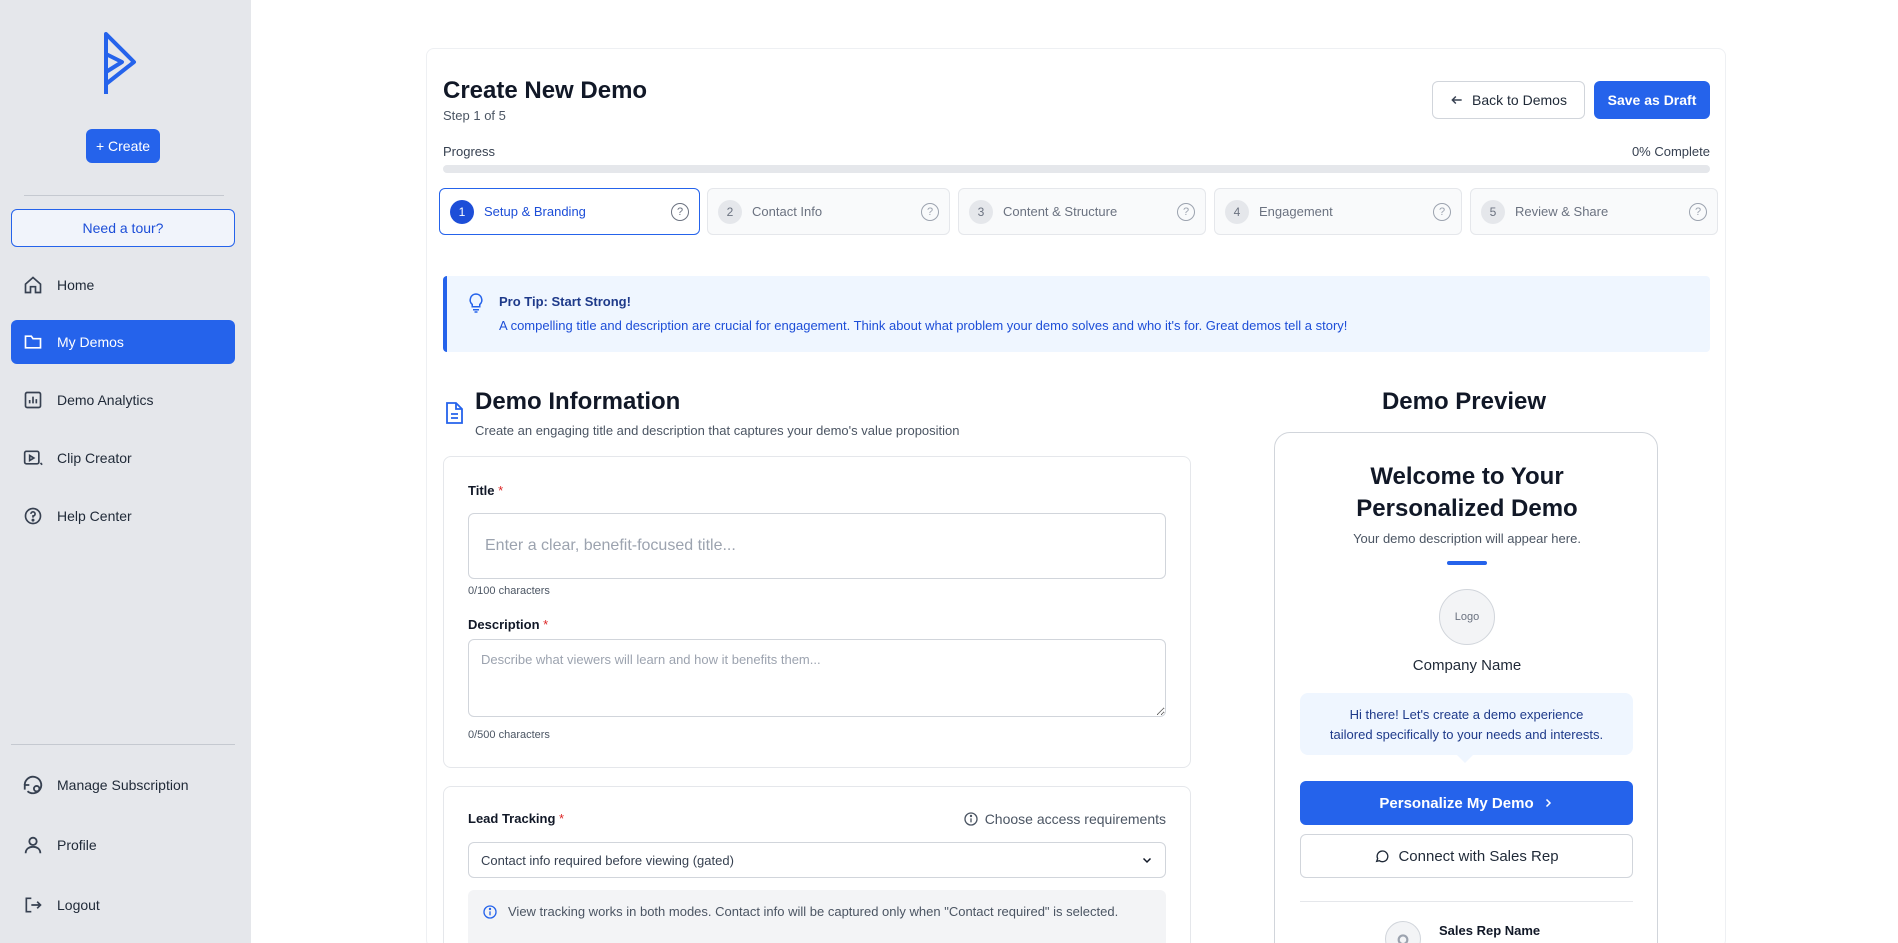  What do you see at coordinates (981, 211) in the screenshot?
I see `step-number: 3` at bounding box center [981, 211].